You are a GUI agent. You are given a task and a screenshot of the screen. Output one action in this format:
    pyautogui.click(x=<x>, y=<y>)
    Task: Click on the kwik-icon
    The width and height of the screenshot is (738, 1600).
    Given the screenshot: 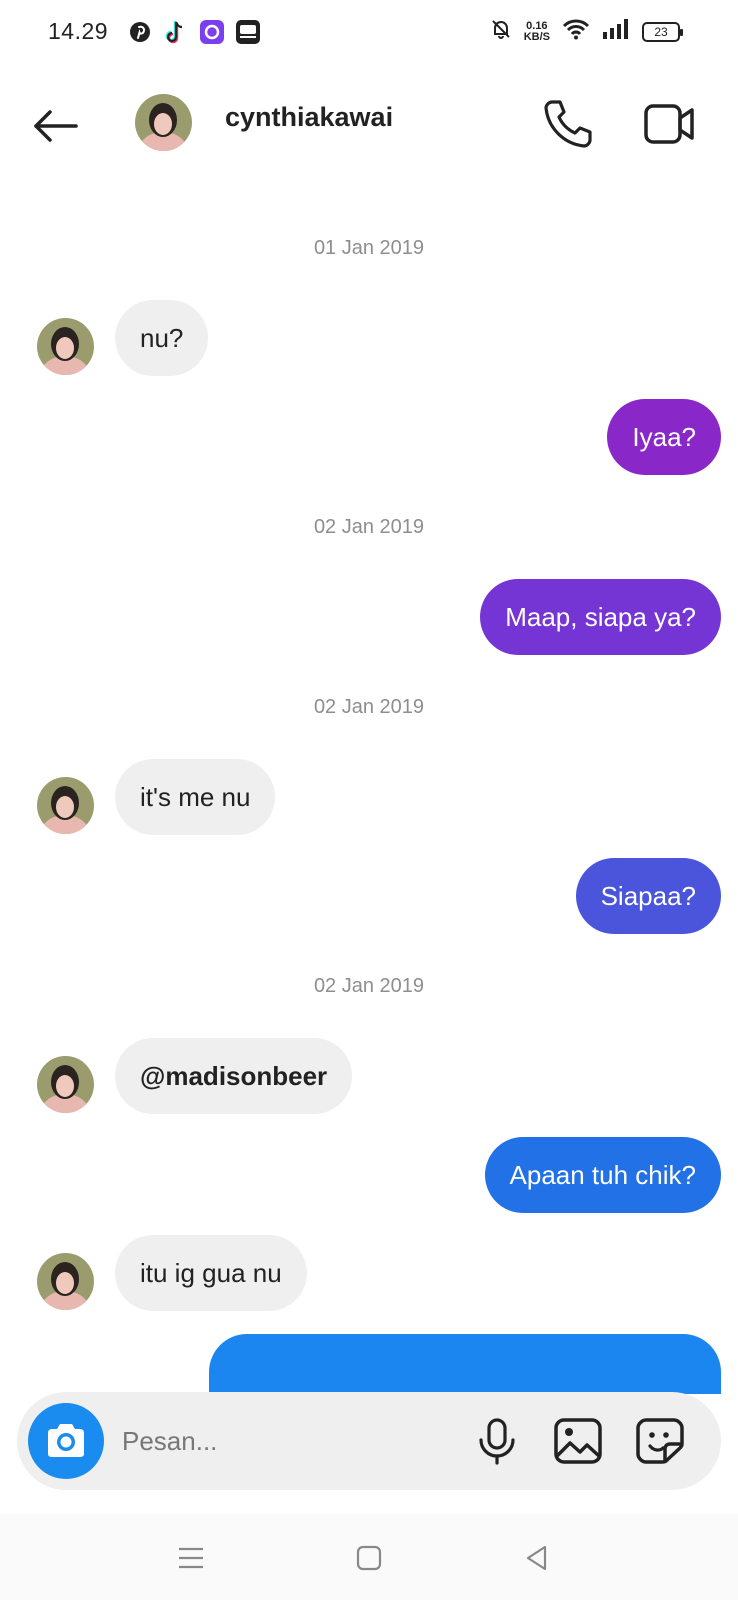 What is the action you would take?
    pyautogui.click(x=248, y=32)
    